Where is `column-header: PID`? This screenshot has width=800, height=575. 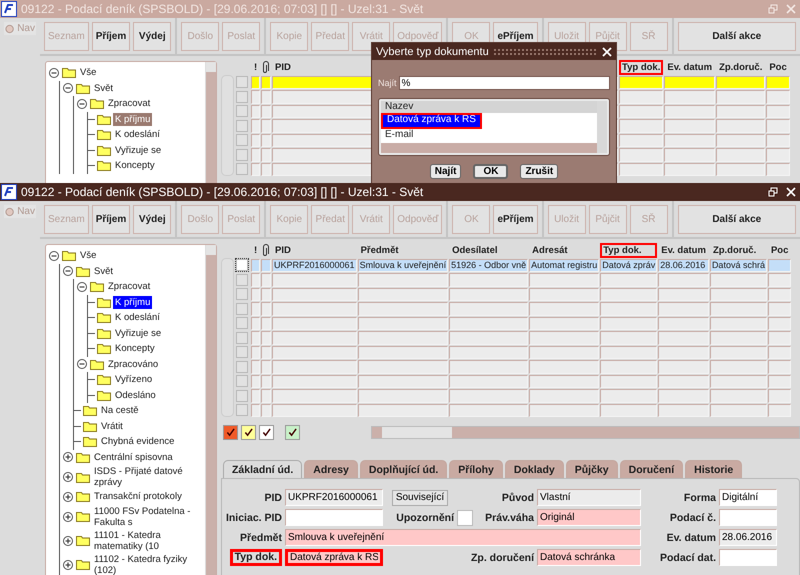 column-header: PID is located at coordinates (314, 250).